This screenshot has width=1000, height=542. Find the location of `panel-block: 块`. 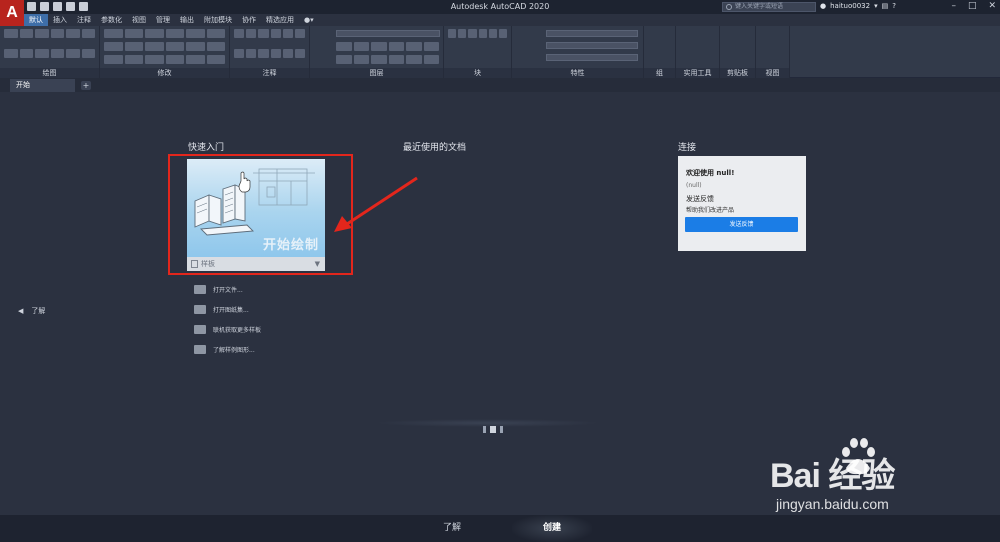

panel-block: 块 is located at coordinates (478, 52).